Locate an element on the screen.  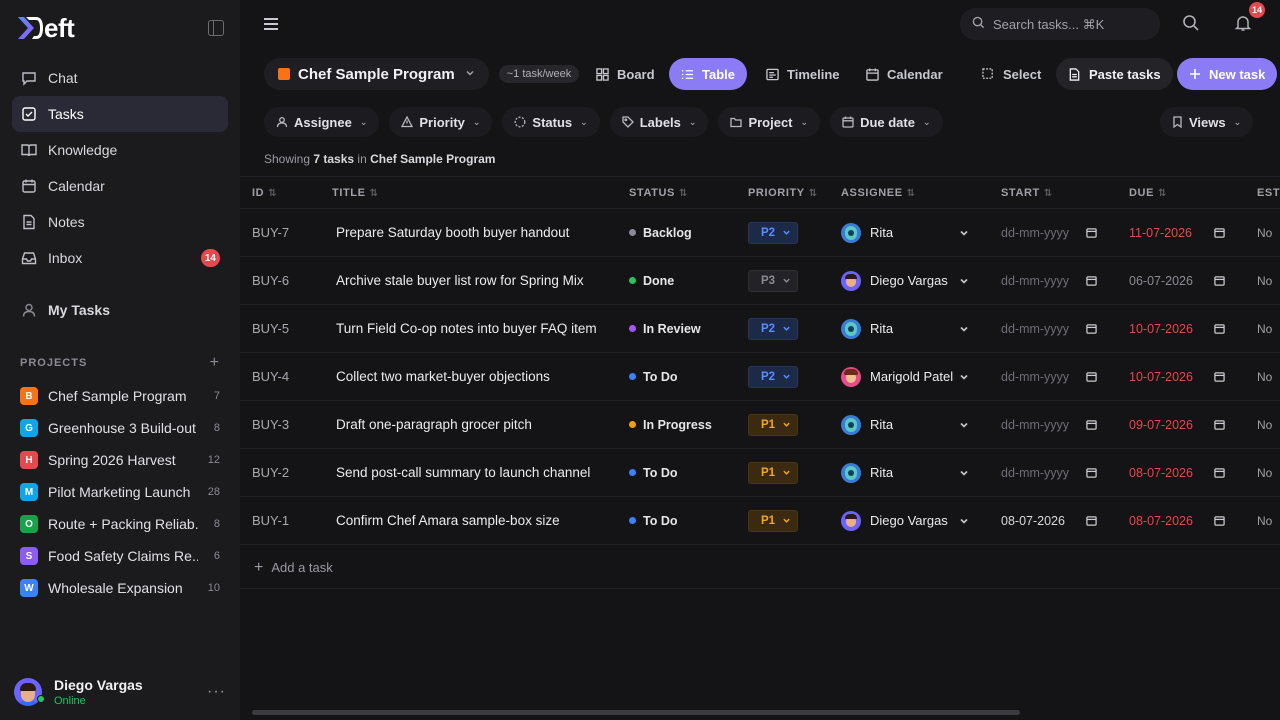
filter-priority: Priority ⌄ is located at coordinates (441, 122).